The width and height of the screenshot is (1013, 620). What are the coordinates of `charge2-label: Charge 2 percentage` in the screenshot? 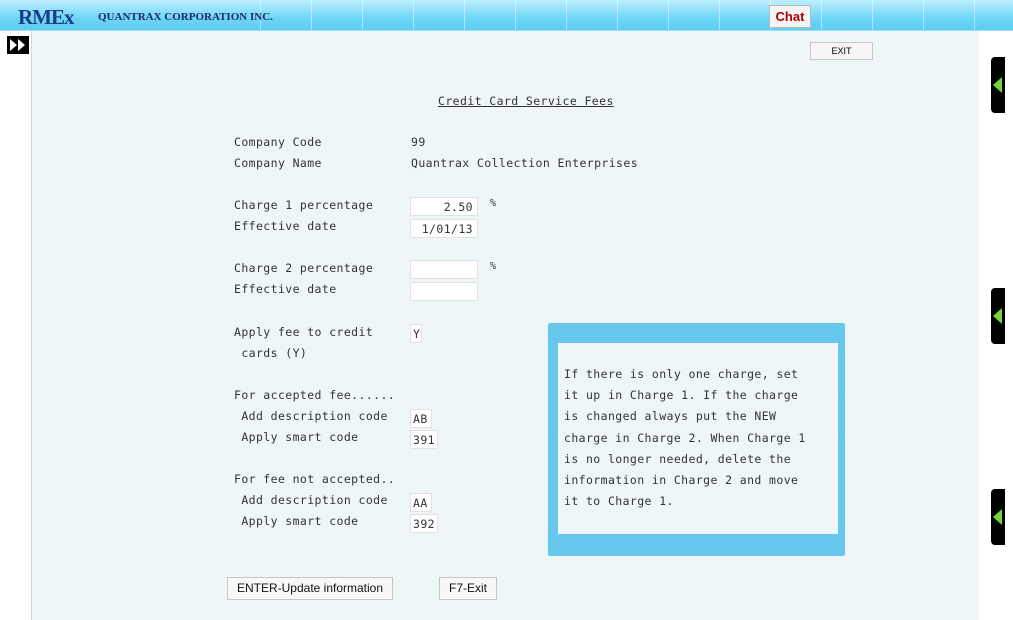 It's located at (304, 268).